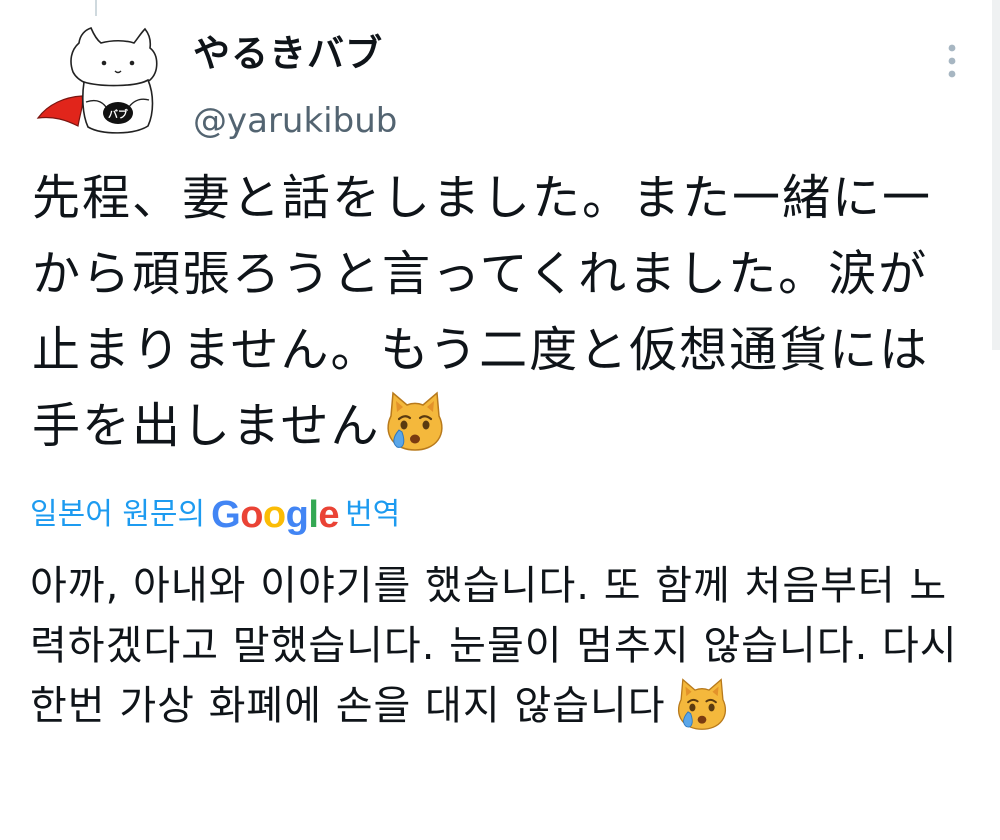 This screenshot has width=1000, height=840. Describe the element at coordinates (275, 515) in the screenshot. I see `google-logo: Google` at that location.